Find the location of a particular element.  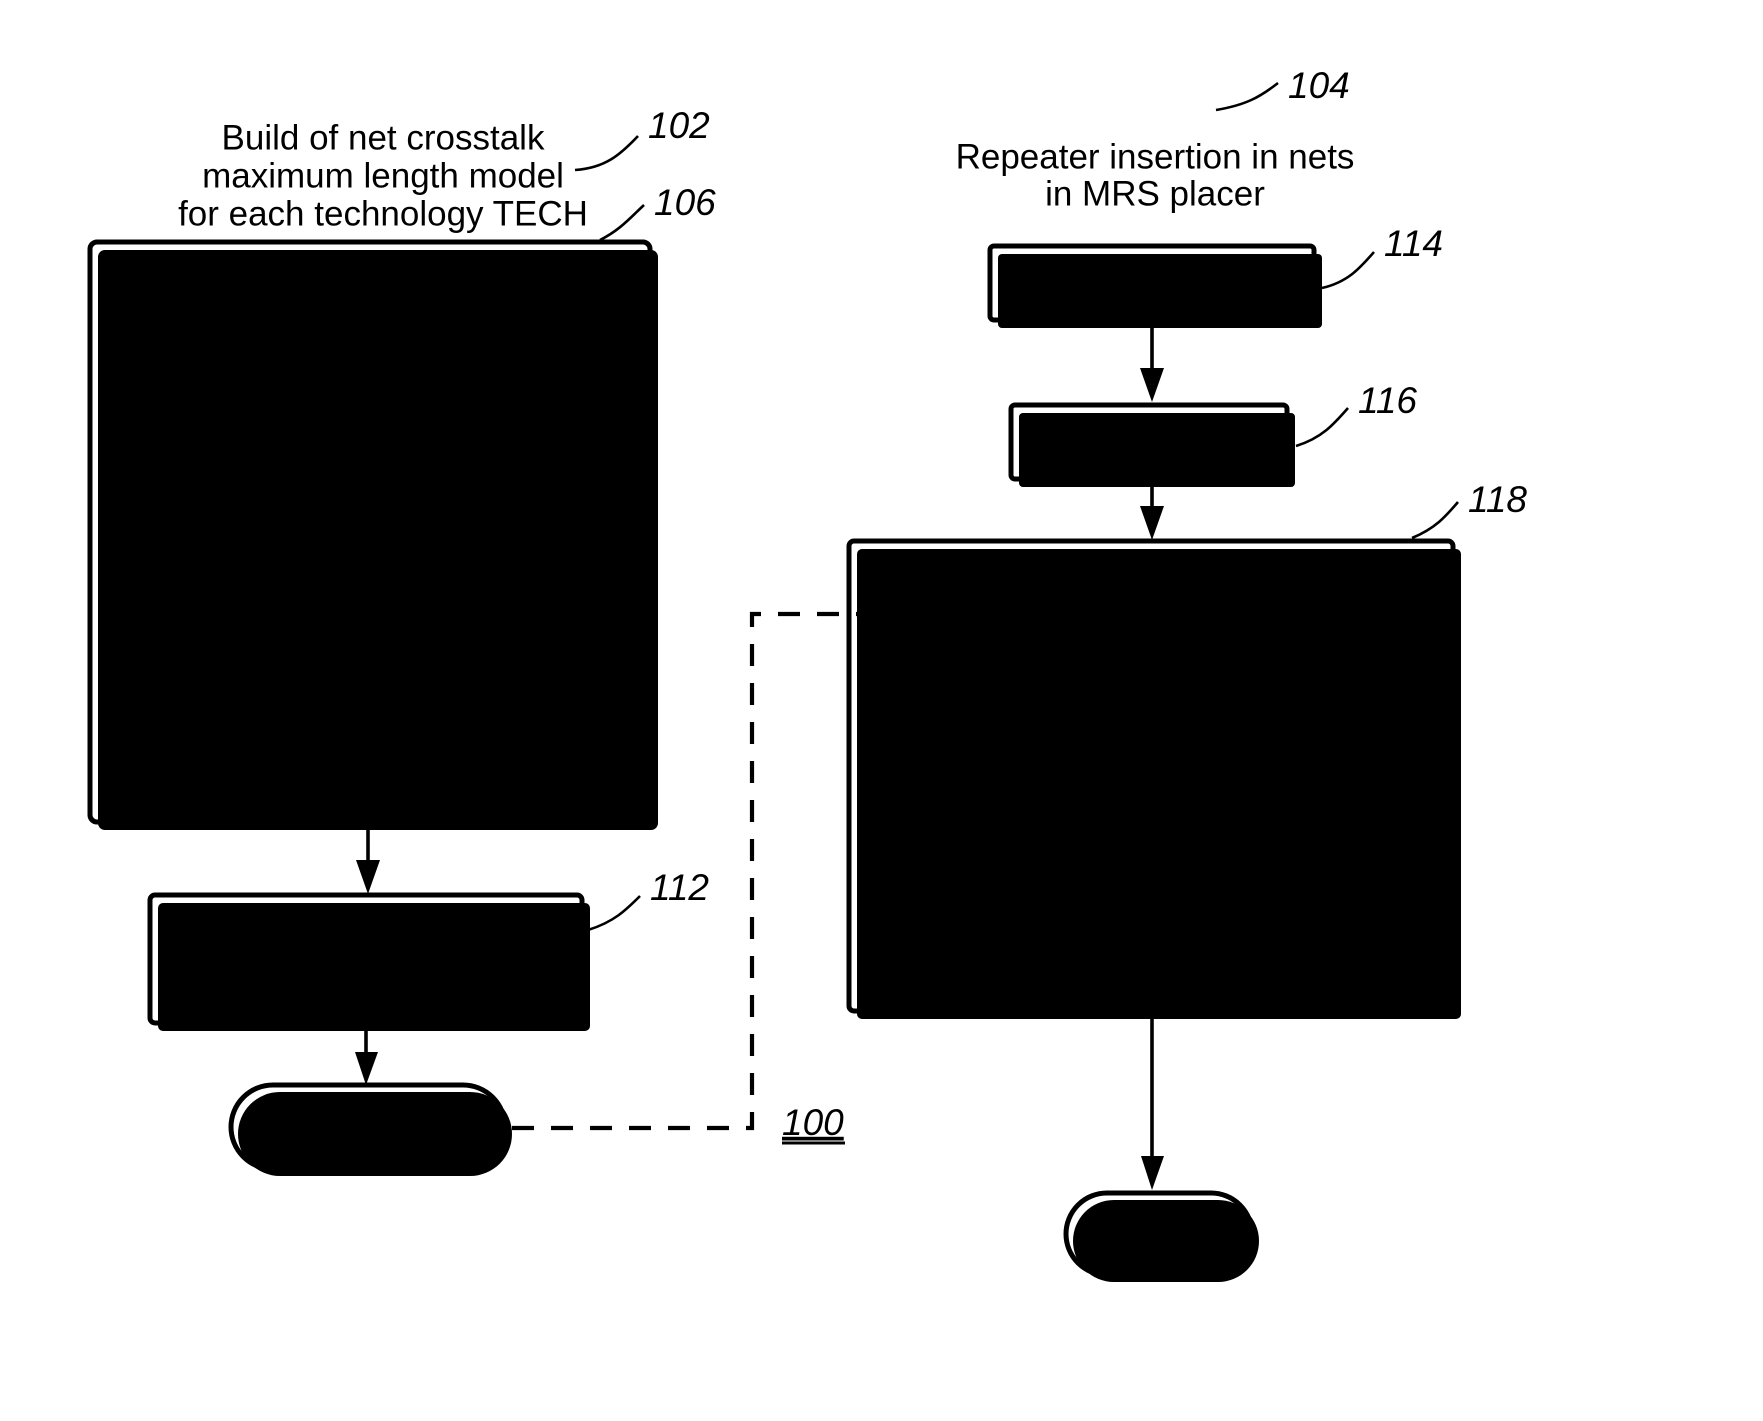

ref-114: 114 is located at coordinates (1413, 243).